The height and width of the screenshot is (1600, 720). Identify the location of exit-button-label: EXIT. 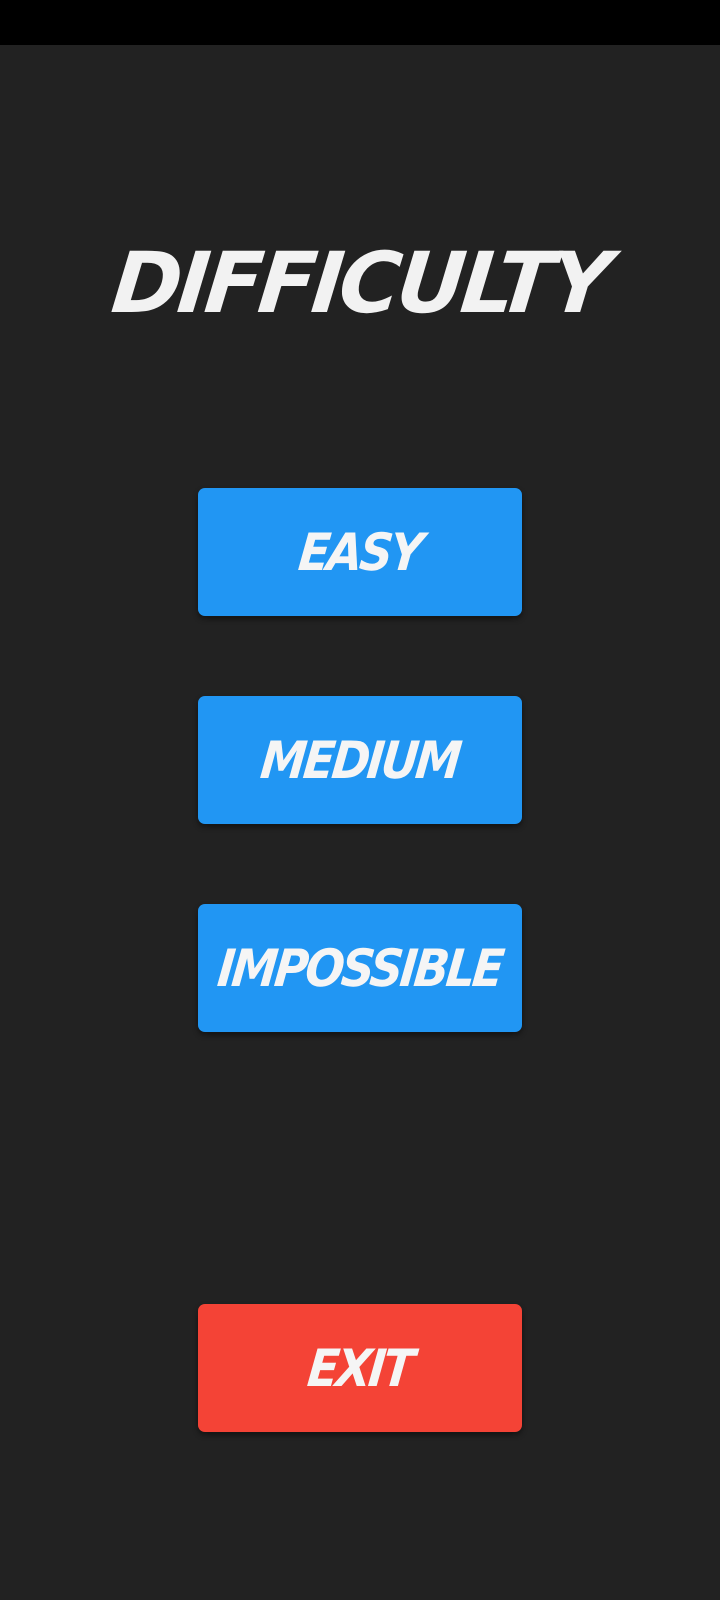
(360, 1368).